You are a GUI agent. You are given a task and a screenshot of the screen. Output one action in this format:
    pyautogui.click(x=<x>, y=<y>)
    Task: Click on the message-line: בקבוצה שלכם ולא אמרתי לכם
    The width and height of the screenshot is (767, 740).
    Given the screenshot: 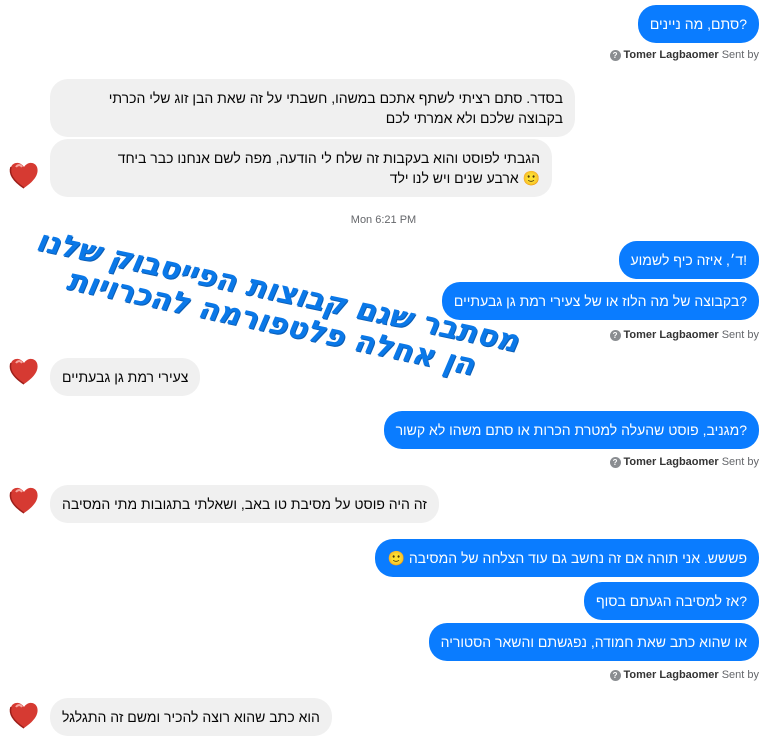 What is the action you would take?
    pyautogui.click(x=474, y=118)
    